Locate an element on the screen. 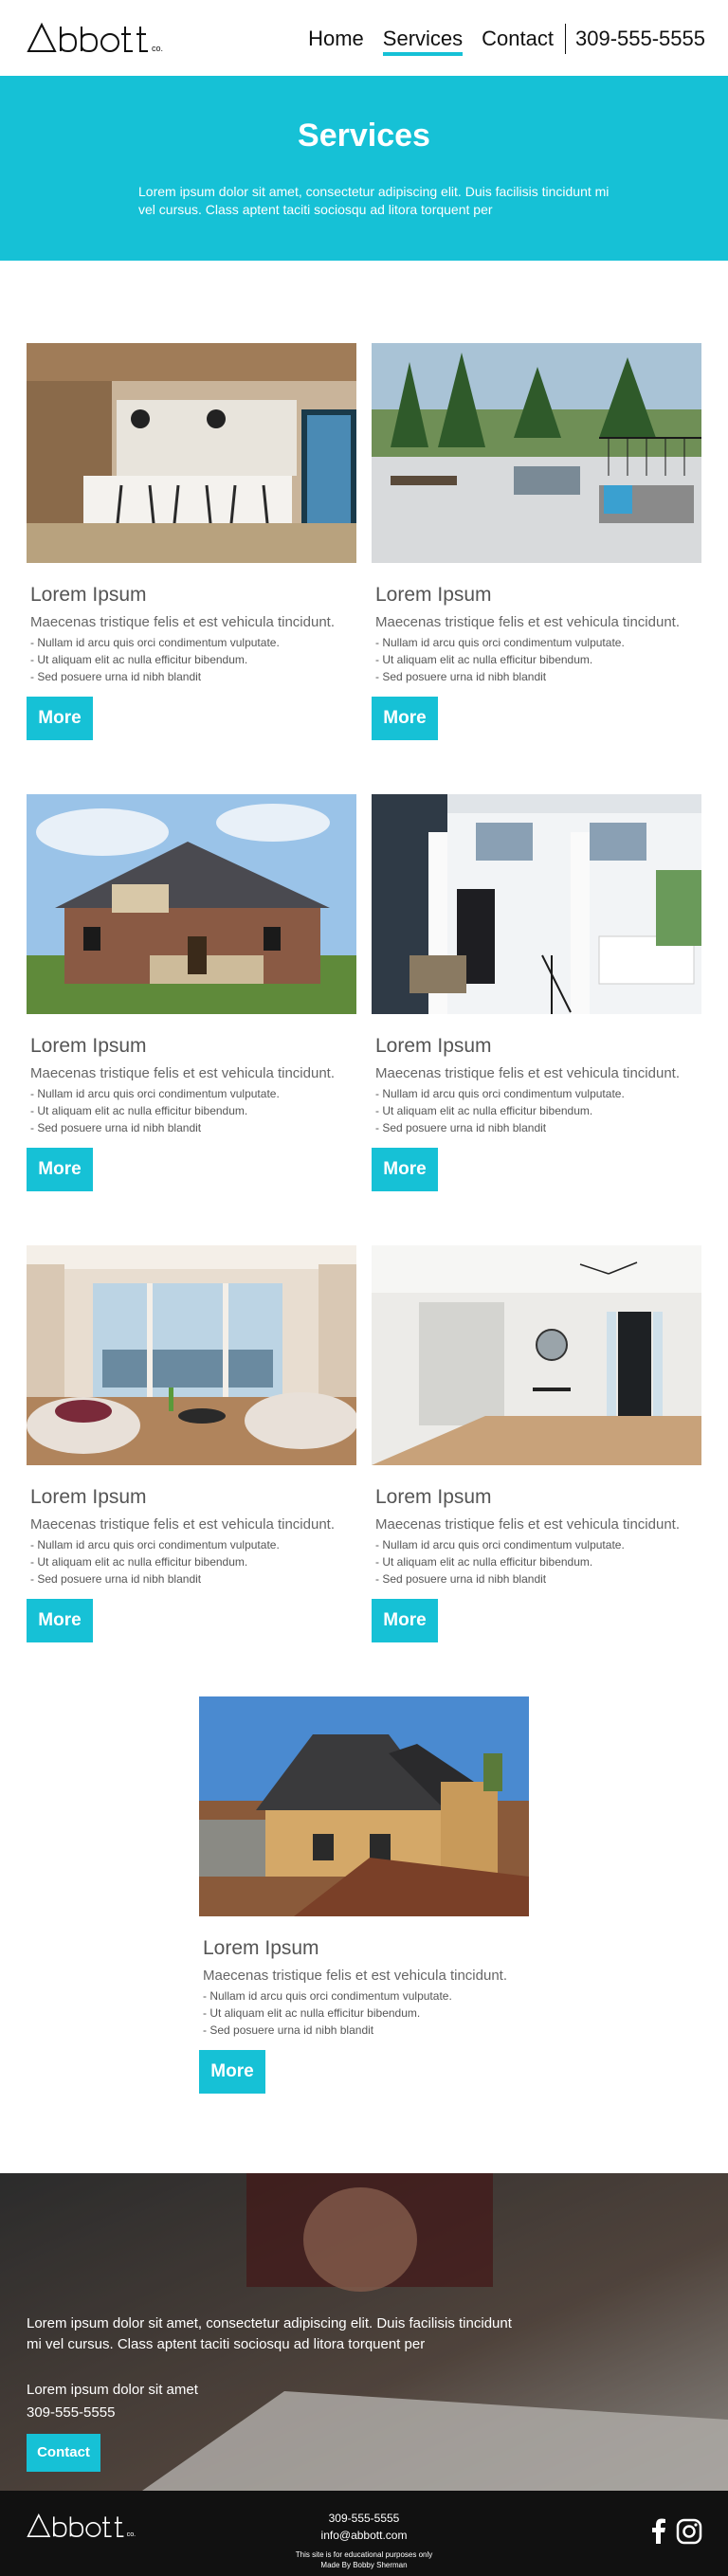 This screenshot has height=2576, width=728. main-nav: Home Services Contact 309-555-5555 is located at coordinates (497, 40).